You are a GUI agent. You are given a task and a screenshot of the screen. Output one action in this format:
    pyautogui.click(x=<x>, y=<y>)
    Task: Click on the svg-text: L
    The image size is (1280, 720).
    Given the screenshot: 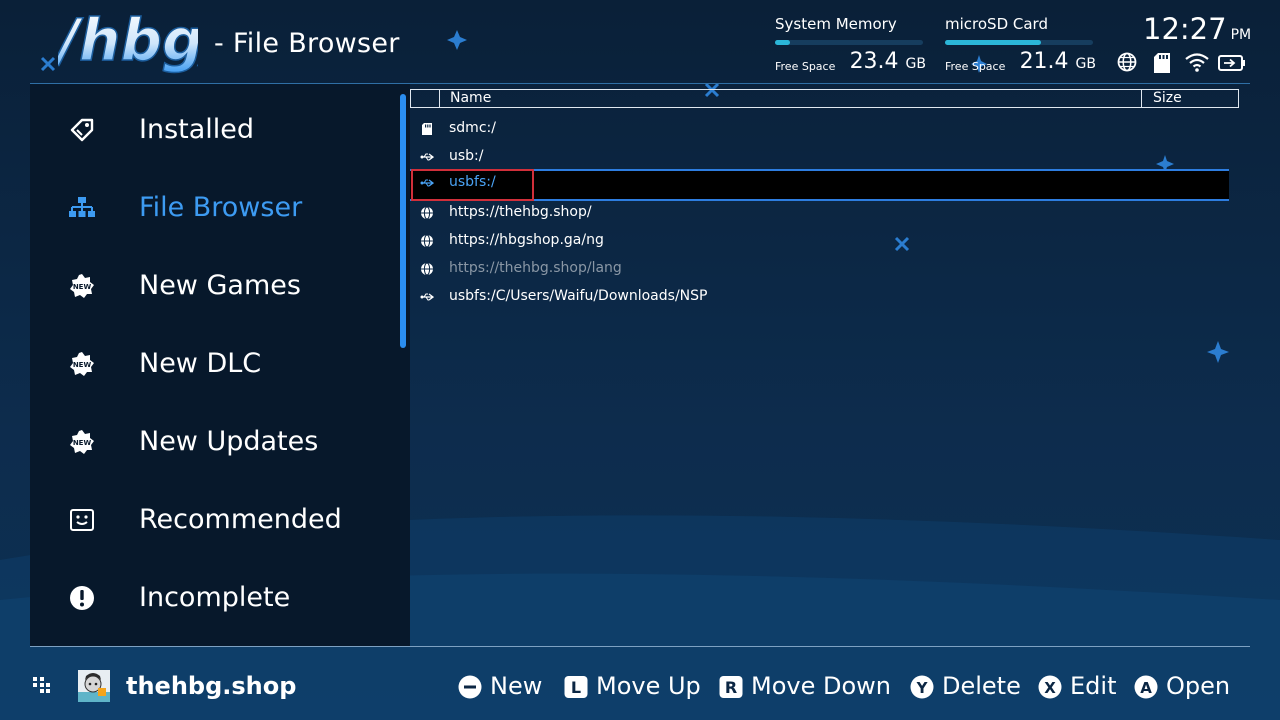 What is the action you would take?
    pyautogui.click(x=576, y=687)
    